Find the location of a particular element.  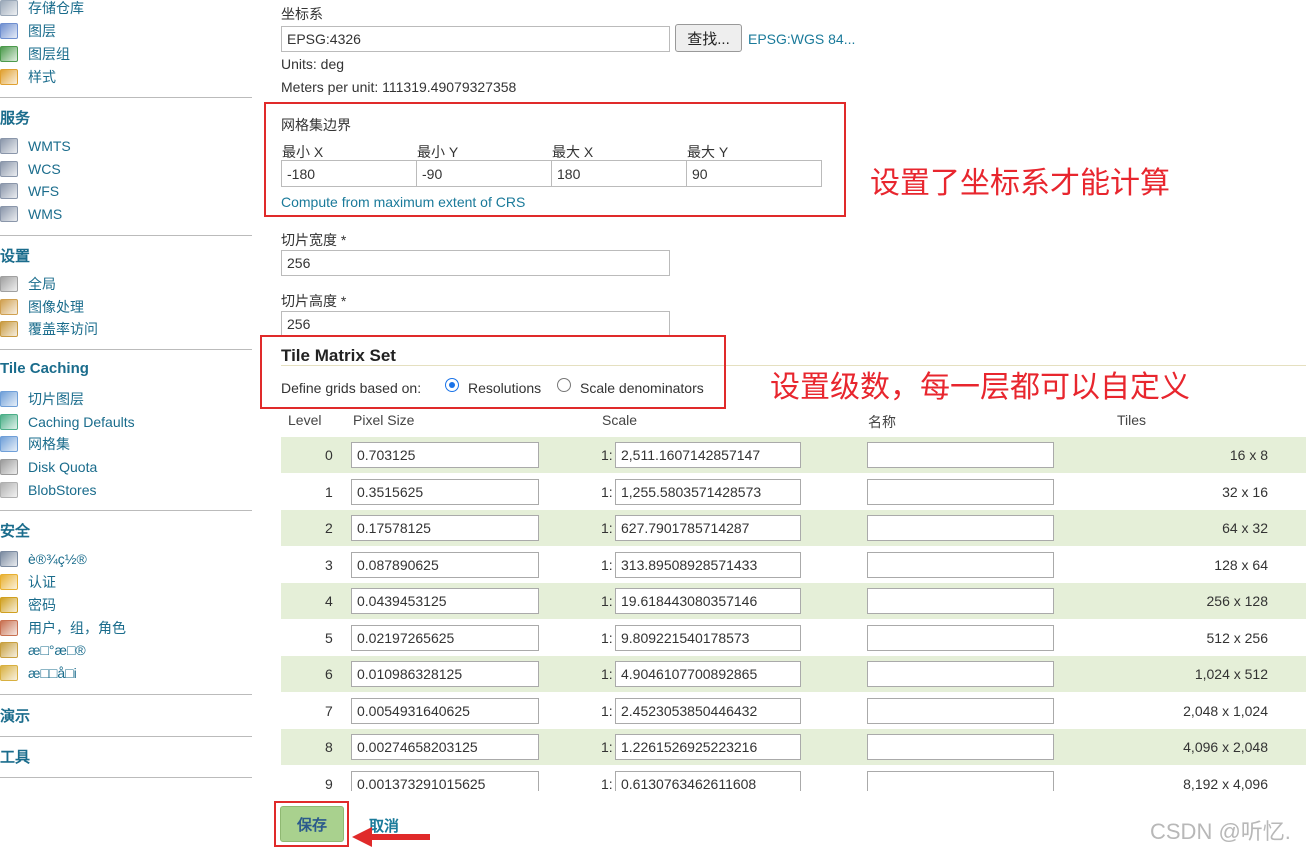

tiles-cell: 64 x 32 is located at coordinates (1245, 528).